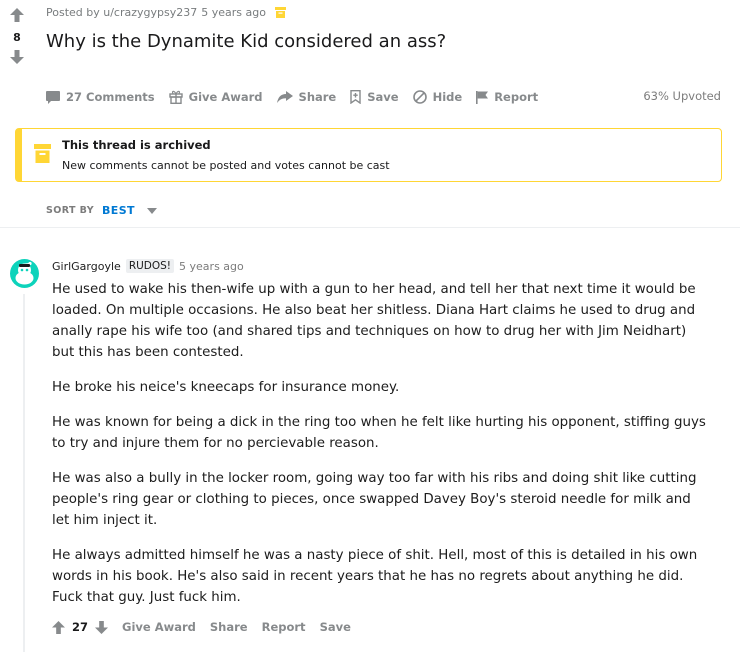 The height and width of the screenshot is (652, 740). I want to click on flag-icon, so click(482, 97).